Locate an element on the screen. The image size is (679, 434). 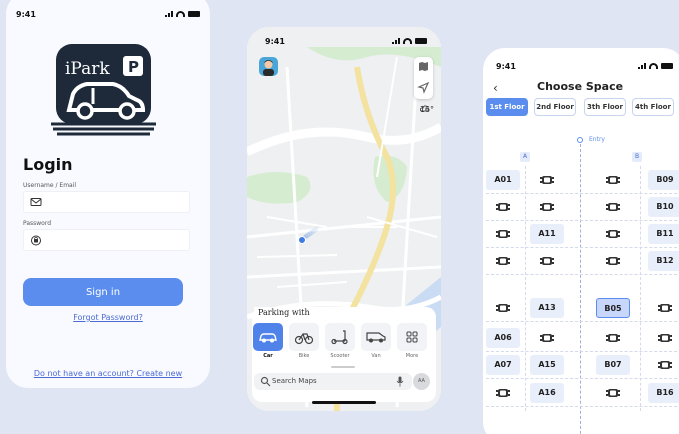
vehicle-van-button is located at coordinates (376, 337).